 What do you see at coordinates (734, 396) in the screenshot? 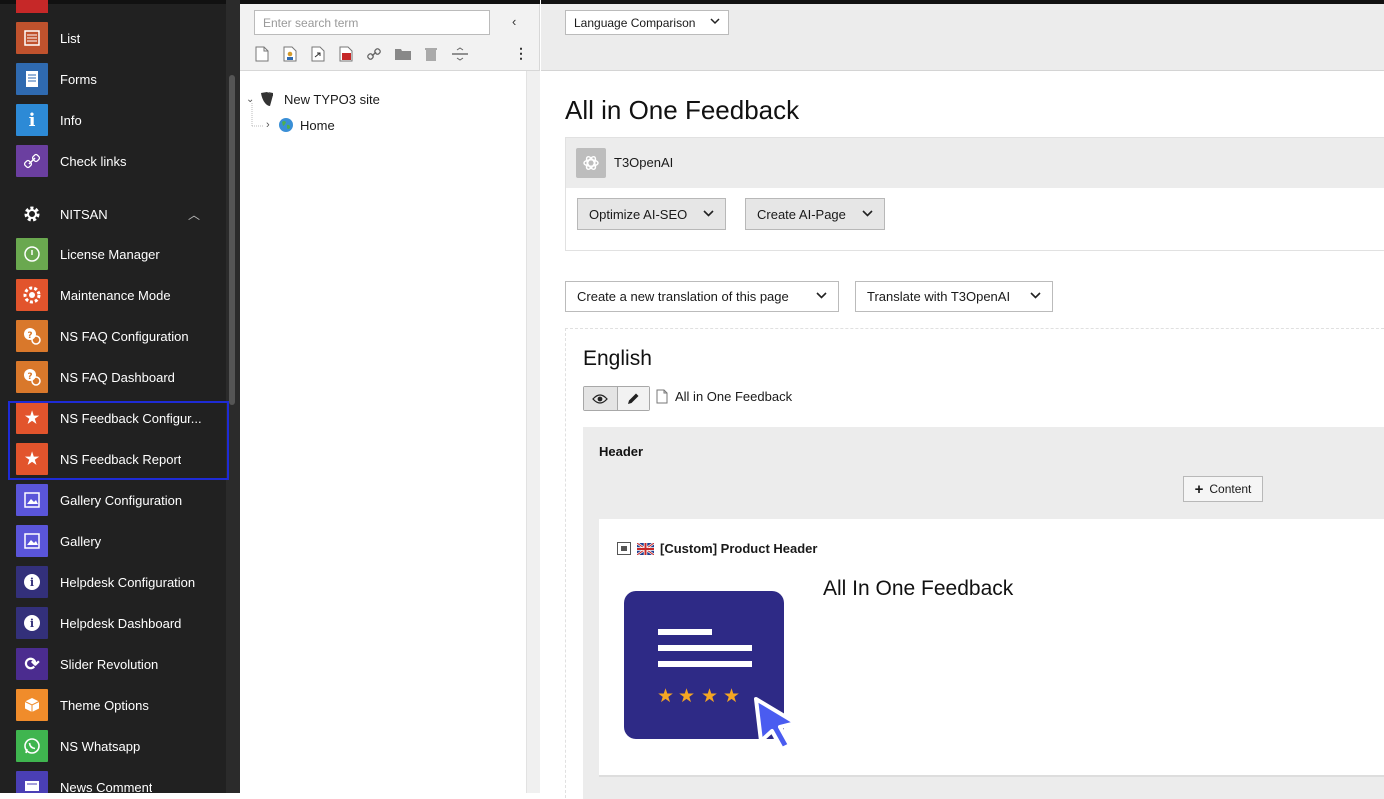
I see `page-link-label: All in One Feedback` at bounding box center [734, 396].